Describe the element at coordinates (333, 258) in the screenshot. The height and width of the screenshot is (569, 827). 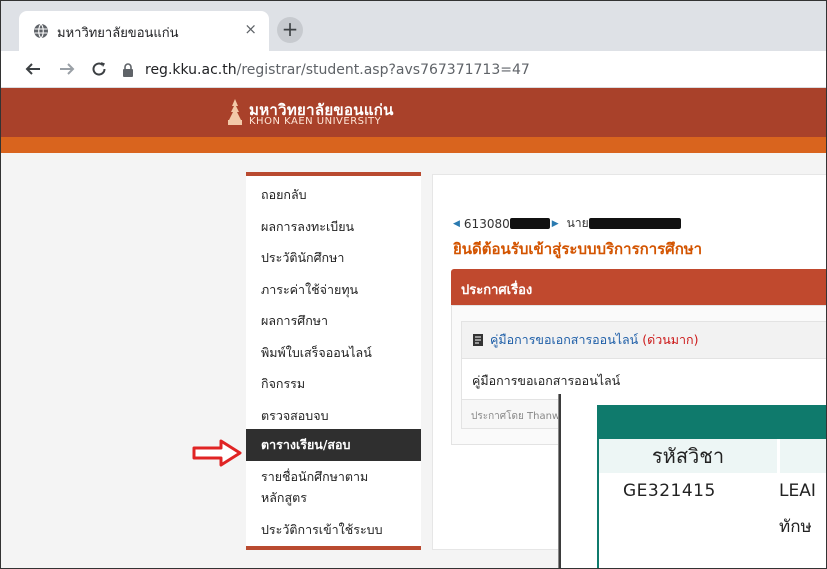
I see `sidebar-item-student-profile: ประวัตินักศึกษา` at that location.